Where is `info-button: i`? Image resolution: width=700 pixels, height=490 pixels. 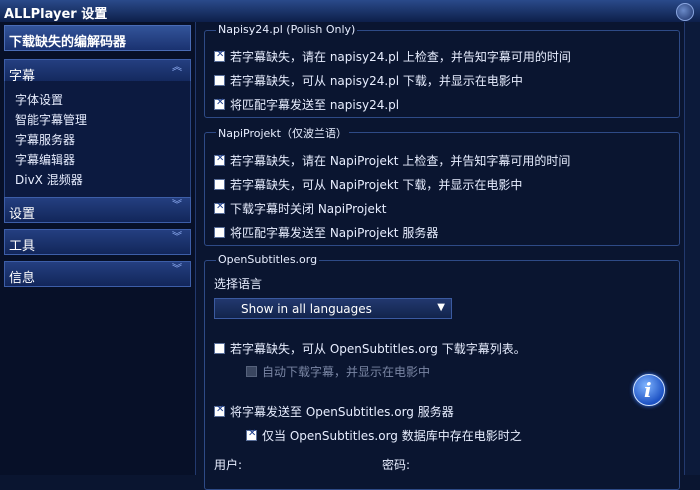
info-button: i is located at coordinates (649, 390).